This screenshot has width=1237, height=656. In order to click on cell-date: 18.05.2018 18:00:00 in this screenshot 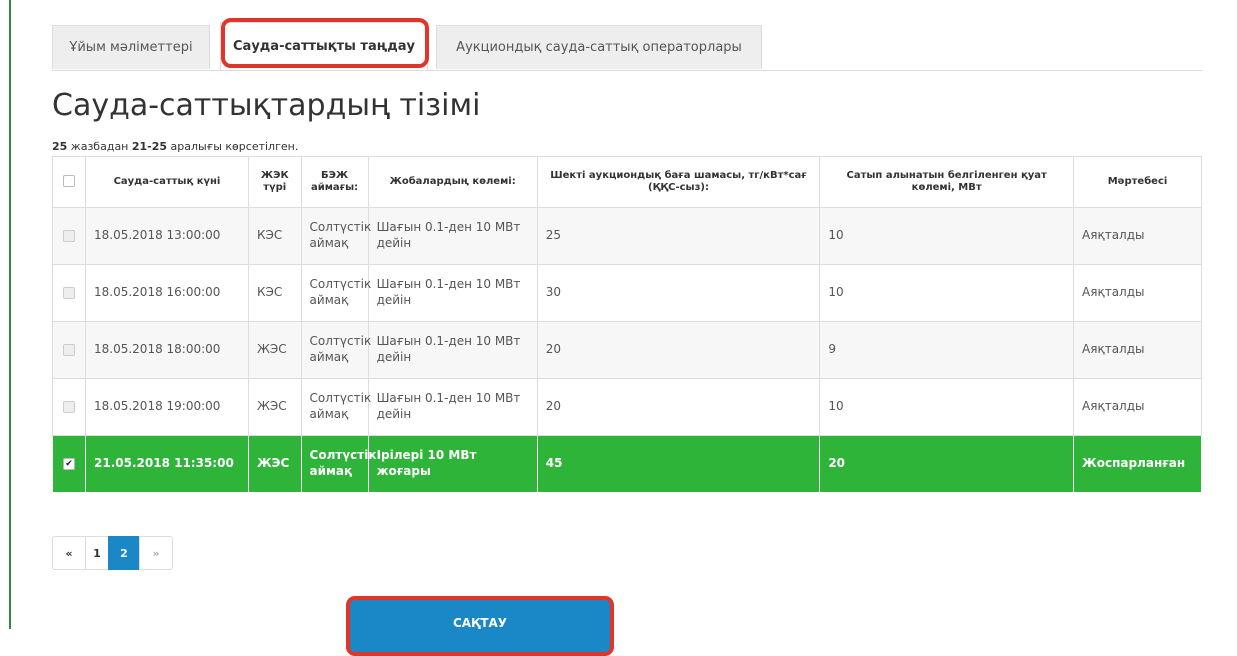, I will do `click(167, 350)`.